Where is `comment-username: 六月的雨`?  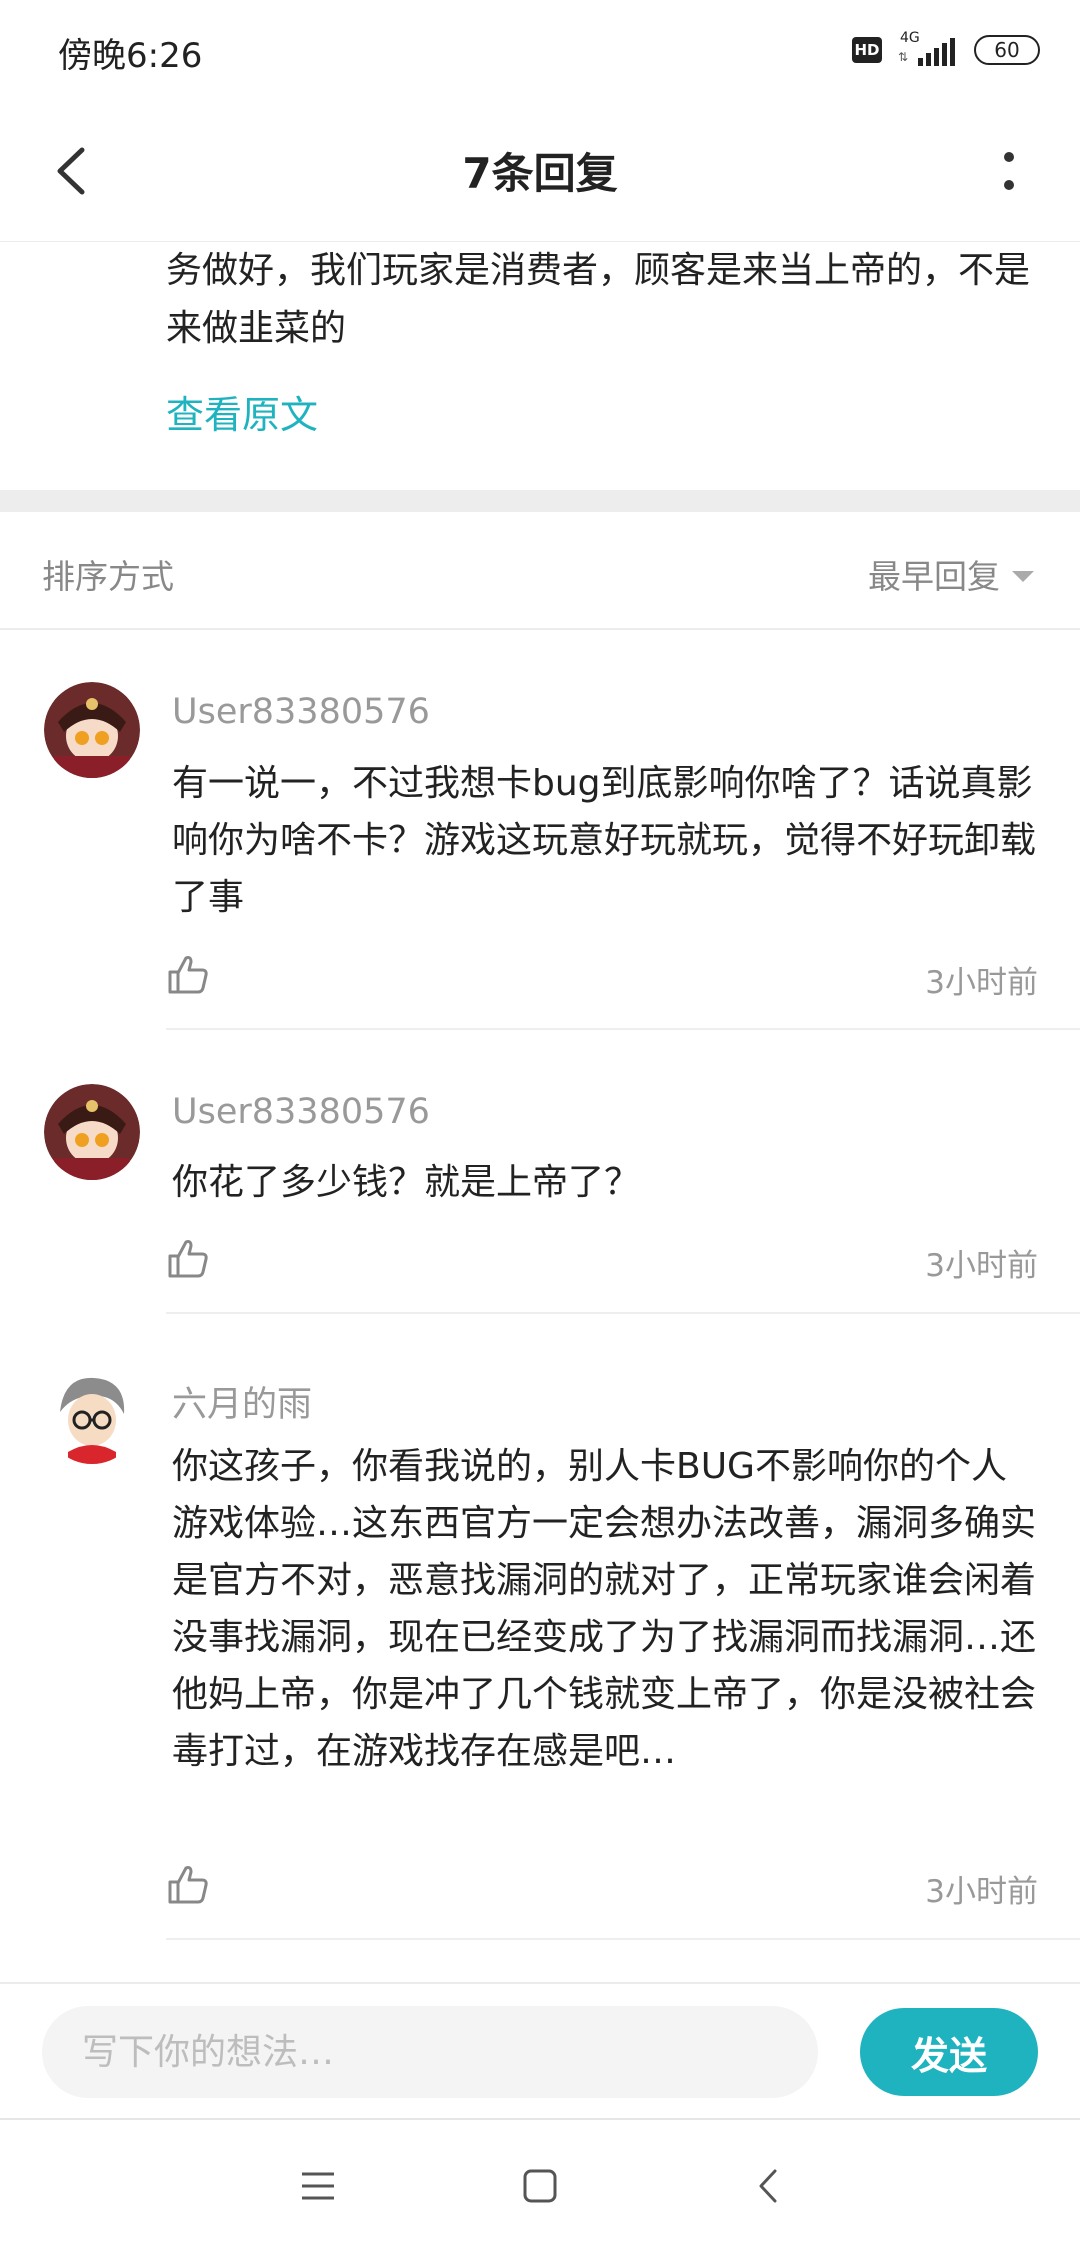
comment-username: 六月的雨 is located at coordinates (242, 1401).